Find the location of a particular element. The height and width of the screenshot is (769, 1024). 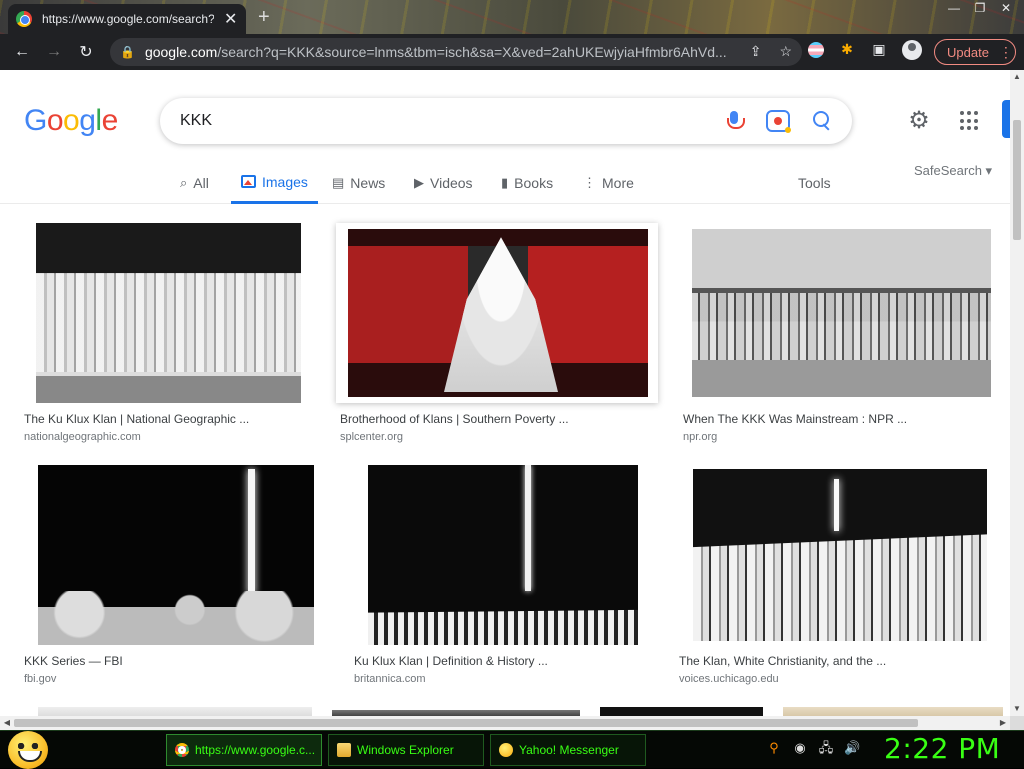

book-icon: ▮ is located at coordinates (505, 182).